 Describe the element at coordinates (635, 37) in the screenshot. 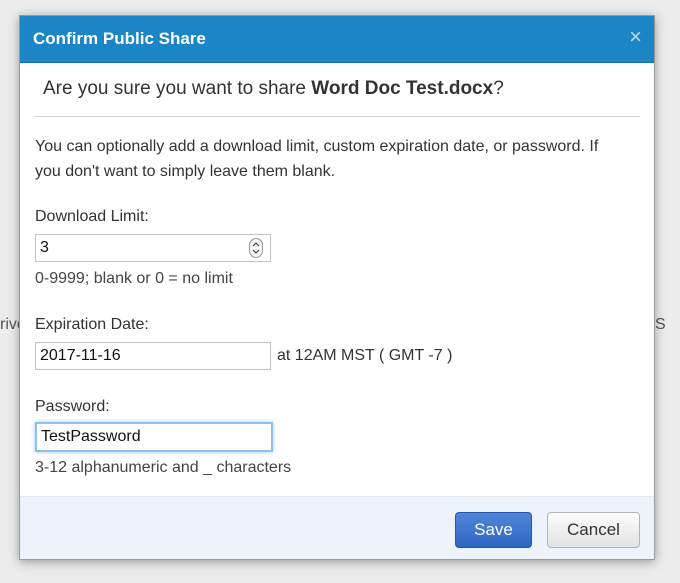

I see `close-icon: ×` at that location.